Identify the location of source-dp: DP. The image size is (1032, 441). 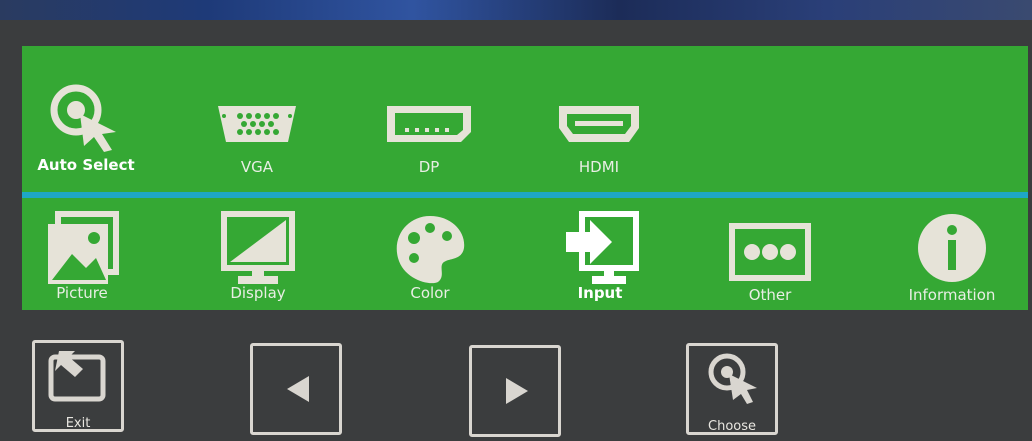
(429, 130).